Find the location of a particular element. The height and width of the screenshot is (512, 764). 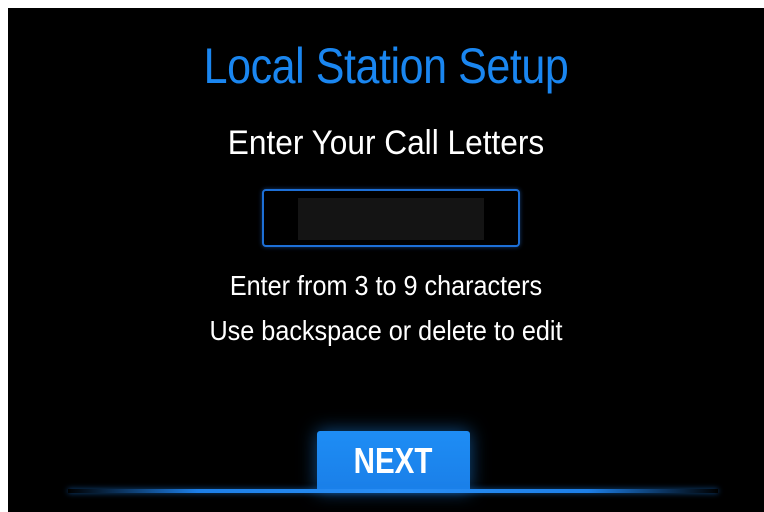

next-button: NEXT is located at coordinates (393, 461).